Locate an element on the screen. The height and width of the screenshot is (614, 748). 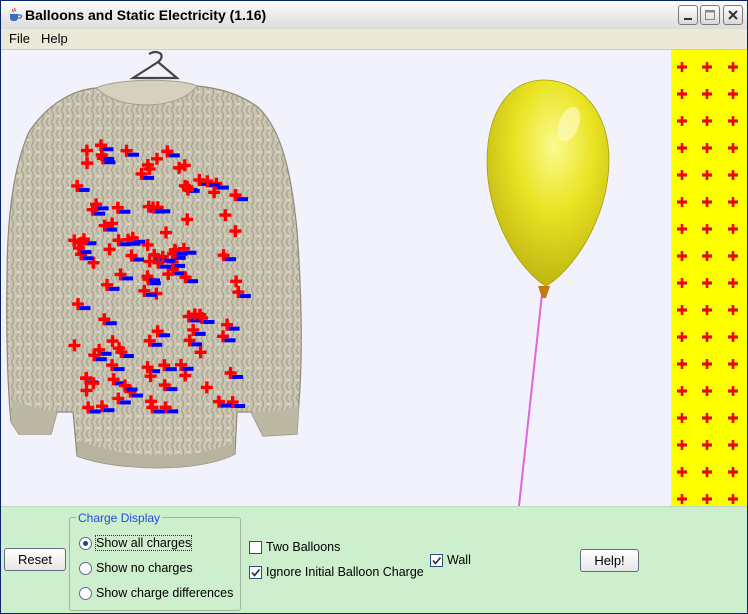
close-button is located at coordinates (733, 15).